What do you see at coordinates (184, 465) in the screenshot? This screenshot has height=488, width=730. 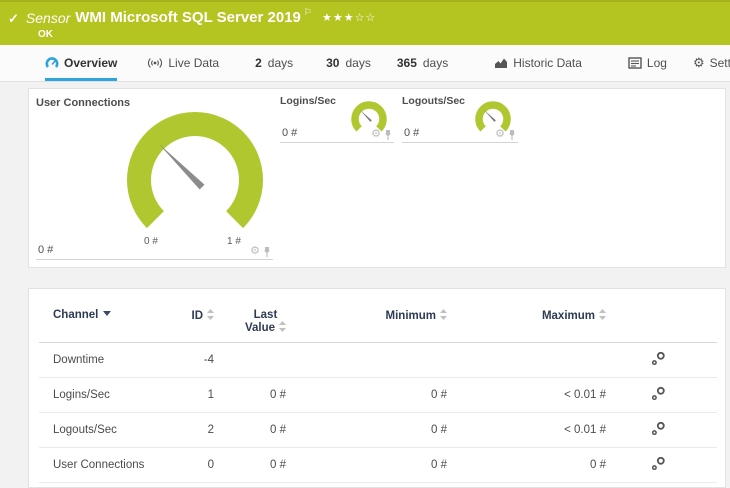 I see `cell-id: 0` at bounding box center [184, 465].